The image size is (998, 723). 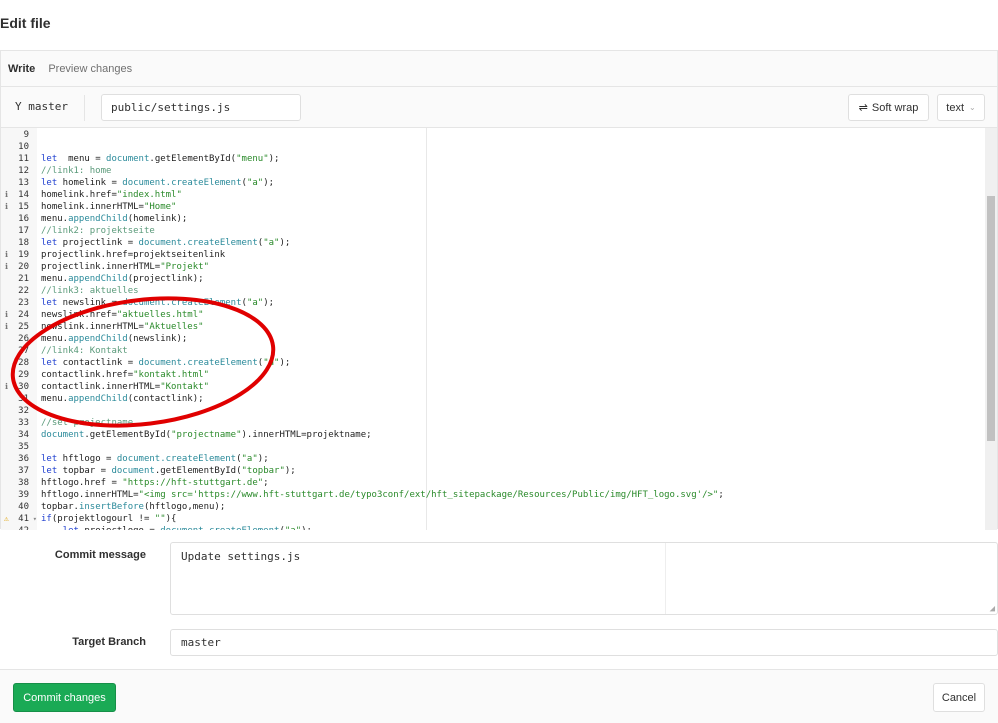 What do you see at coordinates (362, 447) in the screenshot?
I see `code-line: 35` at bounding box center [362, 447].